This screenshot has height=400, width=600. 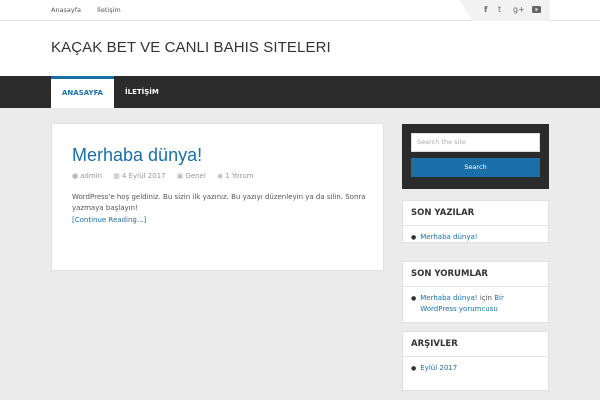 I want to click on search-button: Search, so click(x=475, y=167).